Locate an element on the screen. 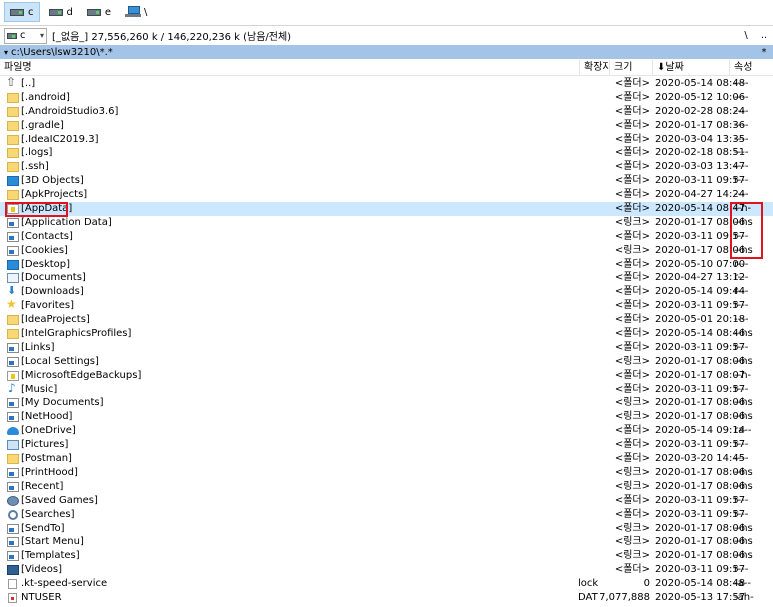 The height and width of the screenshot is (607, 773). file-row: [Postman] <폴더> 2020-03-20 14:45 ---- is located at coordinates (386, 459).